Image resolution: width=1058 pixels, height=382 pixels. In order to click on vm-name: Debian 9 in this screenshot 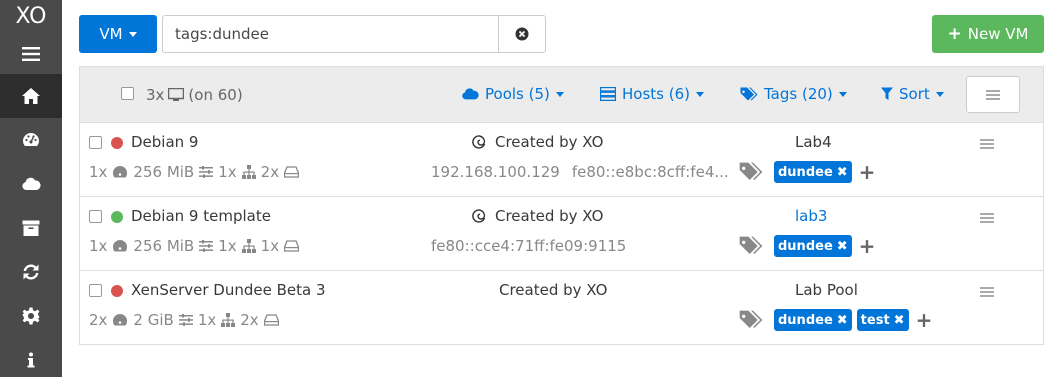, I will do `click(164, 142)`.